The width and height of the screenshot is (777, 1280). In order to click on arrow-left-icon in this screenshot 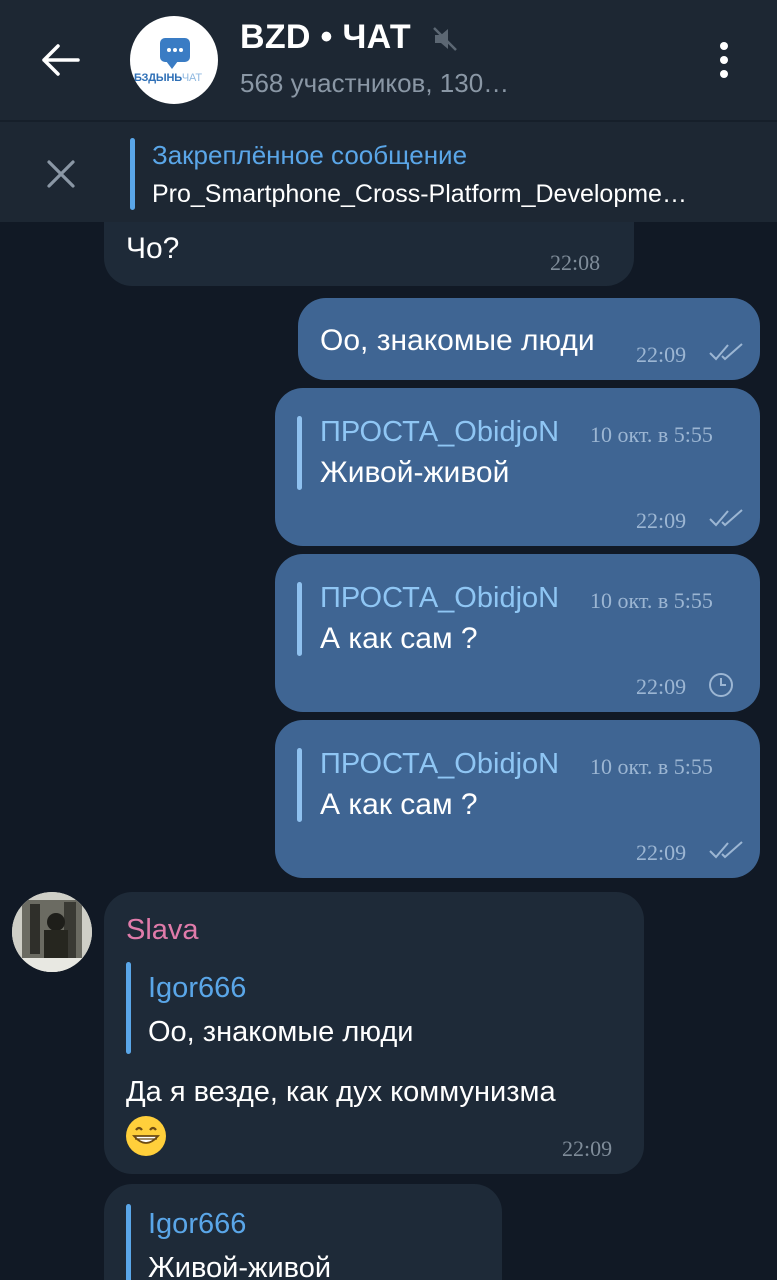, I will do `click(61, 60)`.